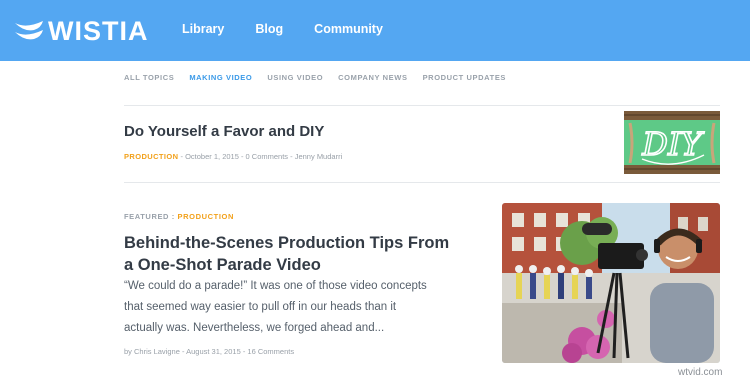 This screenshot has width=750, height=383. I want to click on parade-photo-icon, so click(611, 283).